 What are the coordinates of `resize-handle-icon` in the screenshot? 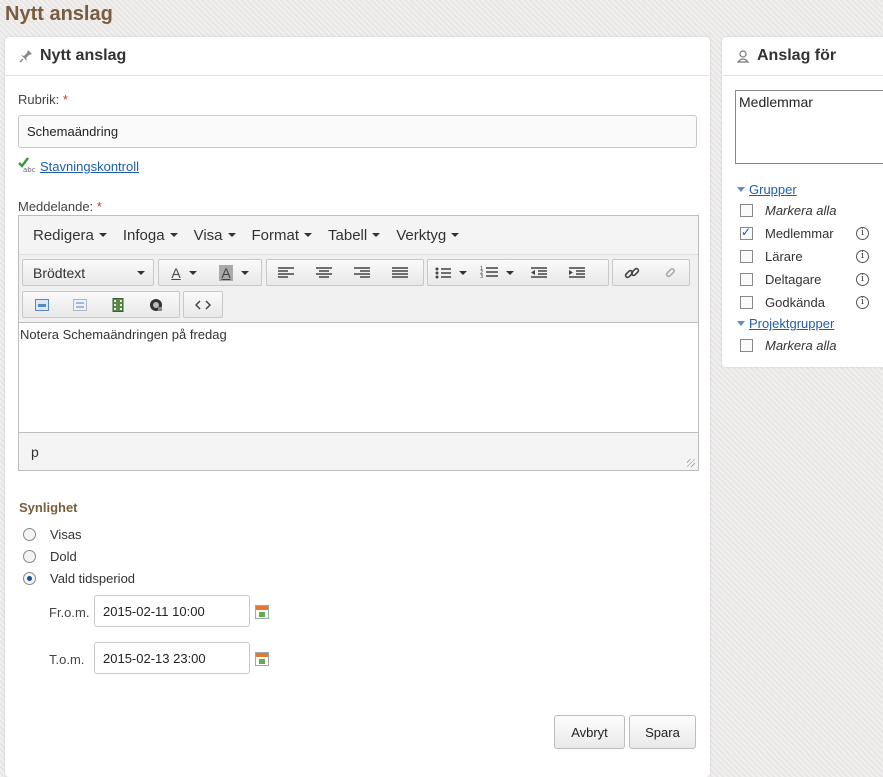 It's located at (691, 463).